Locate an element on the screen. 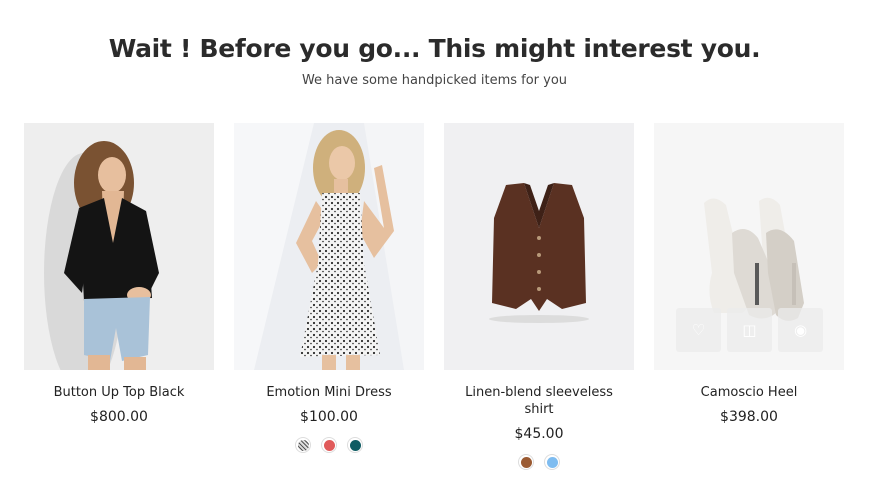  quick-actions: ♡ ◫ ◉ is located at coordinates (749, 330).